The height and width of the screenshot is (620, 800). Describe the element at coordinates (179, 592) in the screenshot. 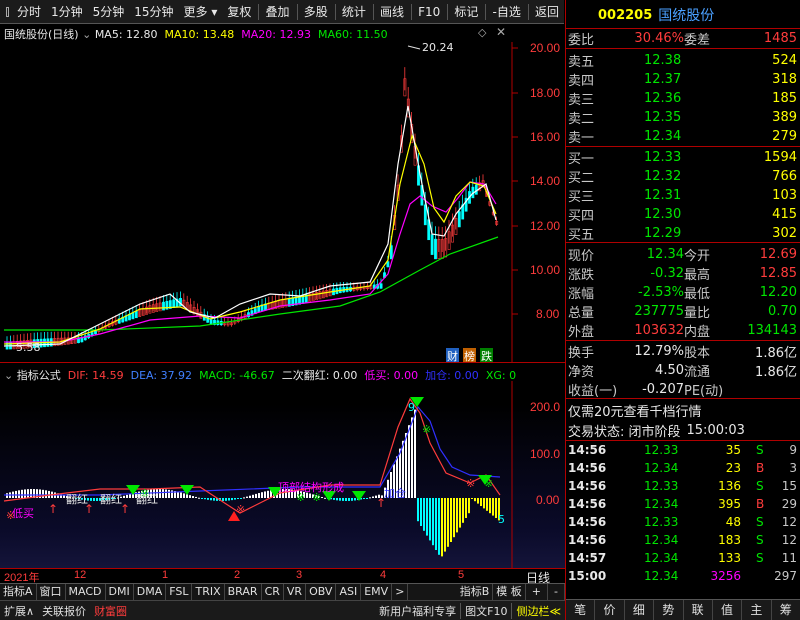

I see `tab-fsl: FSL` at that location.